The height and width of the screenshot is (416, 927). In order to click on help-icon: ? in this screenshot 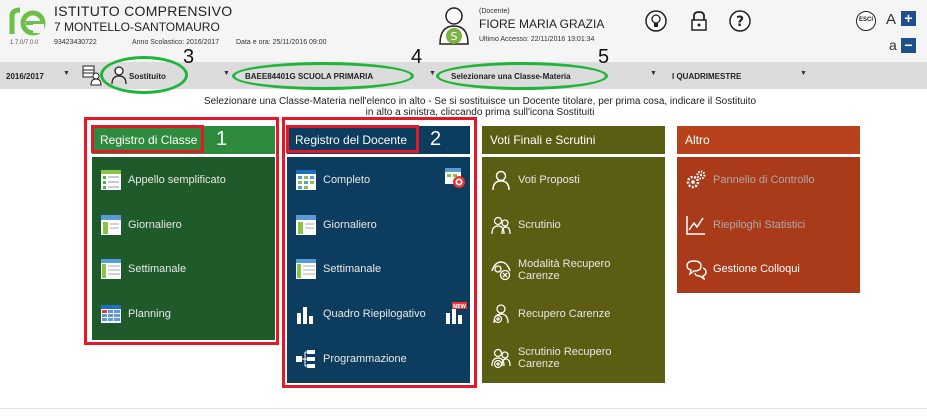, I will do `click(740, 21)`.